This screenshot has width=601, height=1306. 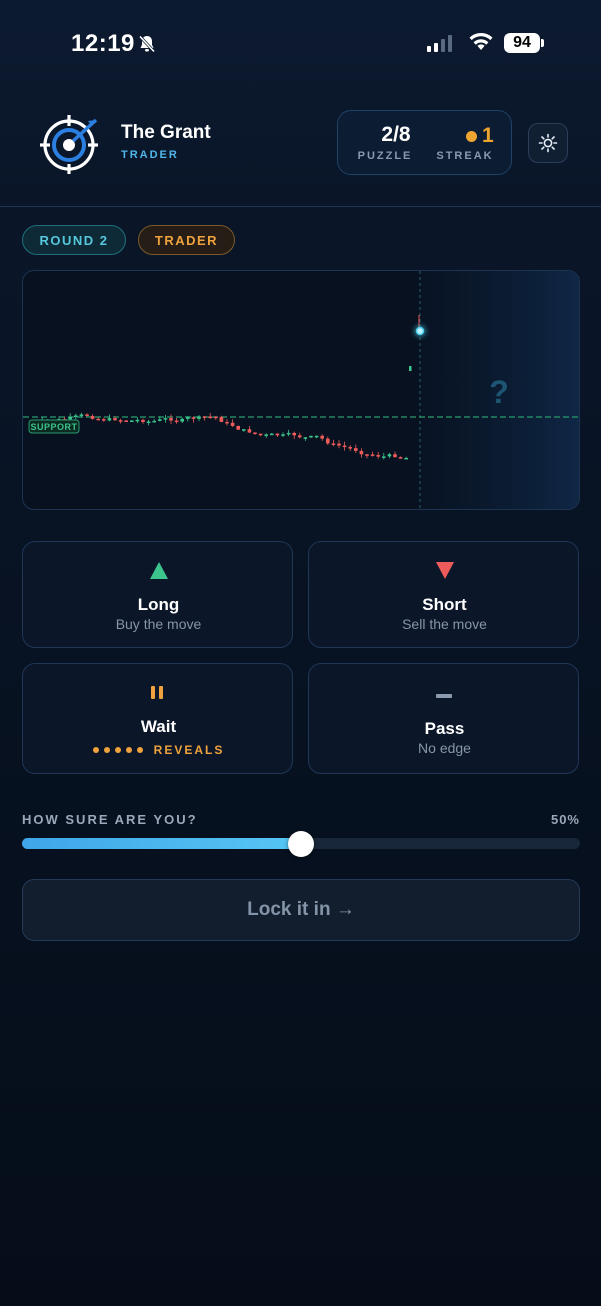 What do you see at coordinates (481, 41) in the screenshot?
I see `wifi-icon` at bounding box center [481, 41].